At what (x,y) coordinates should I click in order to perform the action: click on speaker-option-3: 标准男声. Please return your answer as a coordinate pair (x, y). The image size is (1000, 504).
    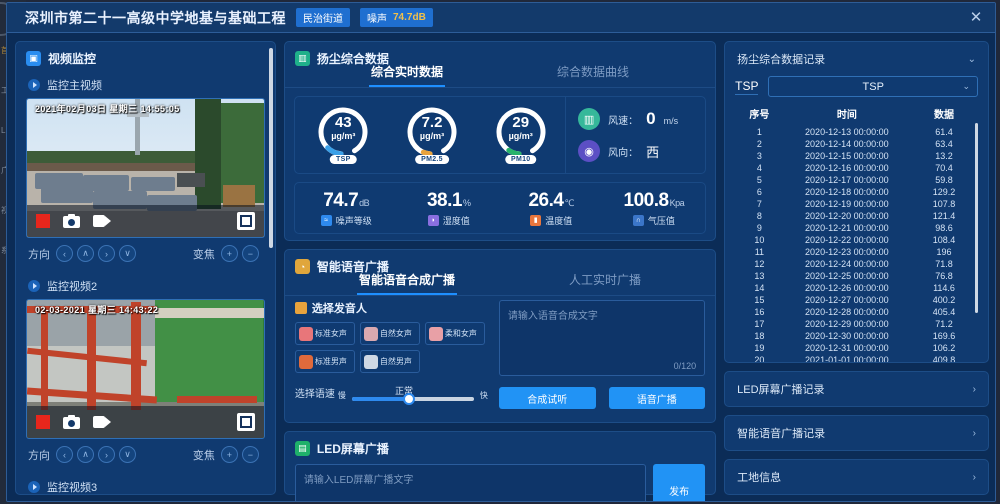
    Looking at the image, I should click on (324, 361).